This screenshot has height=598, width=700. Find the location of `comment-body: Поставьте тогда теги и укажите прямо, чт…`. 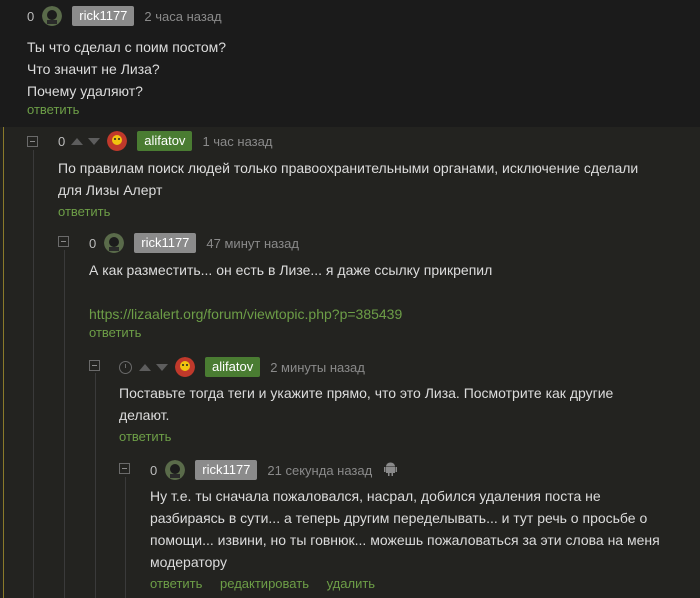

comment-body: Поставьте тогда теги и укажите прямо, чт… is located at coordinates (406, 404).